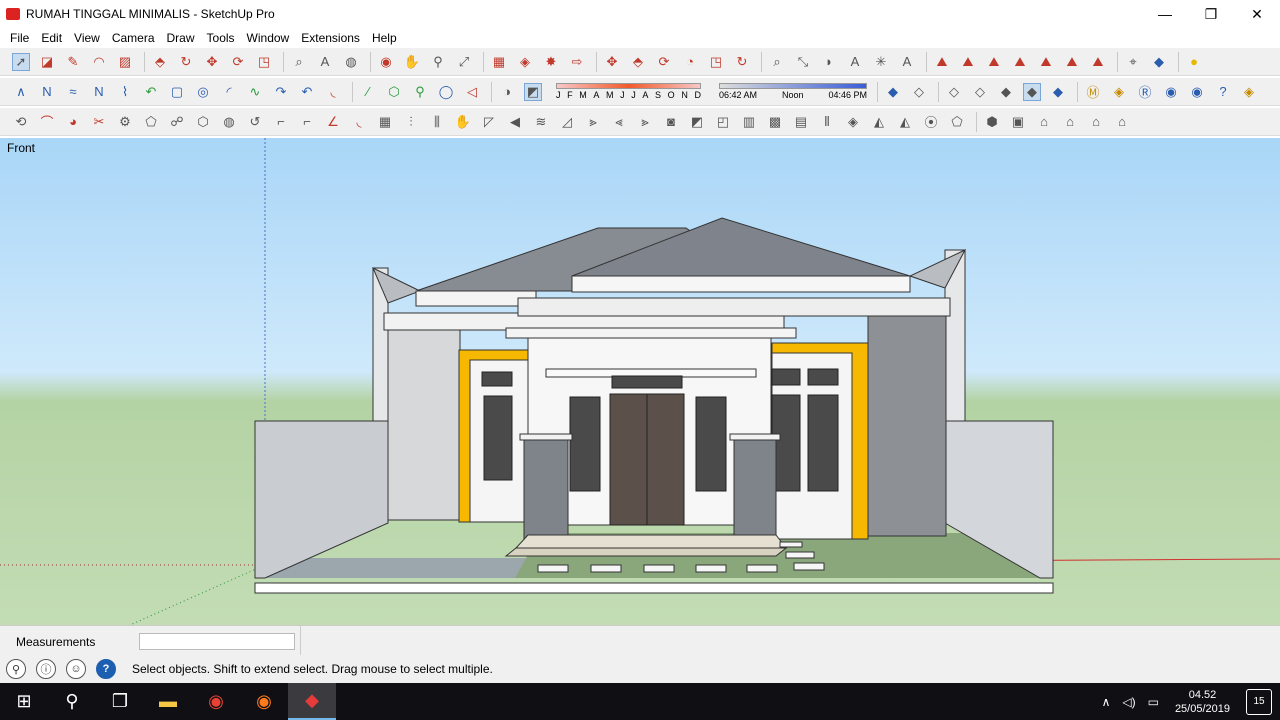  I want to click on bezier-icon: ∧, so click(21, 92).